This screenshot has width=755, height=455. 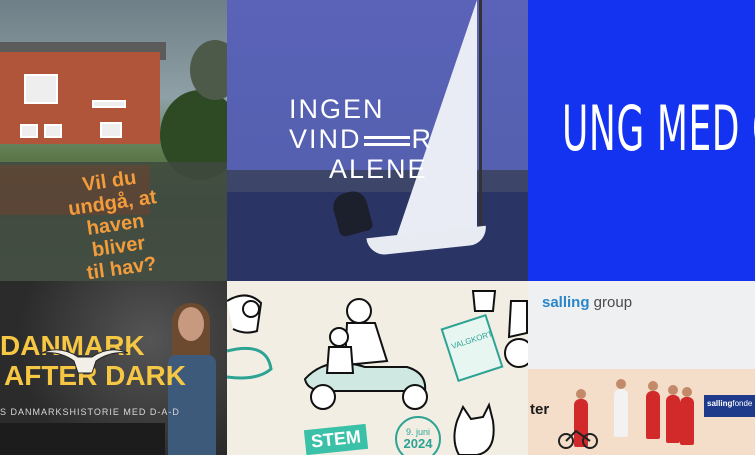 I want to click on voting-illustration: VALGKORT, so click(x=377, y=372).